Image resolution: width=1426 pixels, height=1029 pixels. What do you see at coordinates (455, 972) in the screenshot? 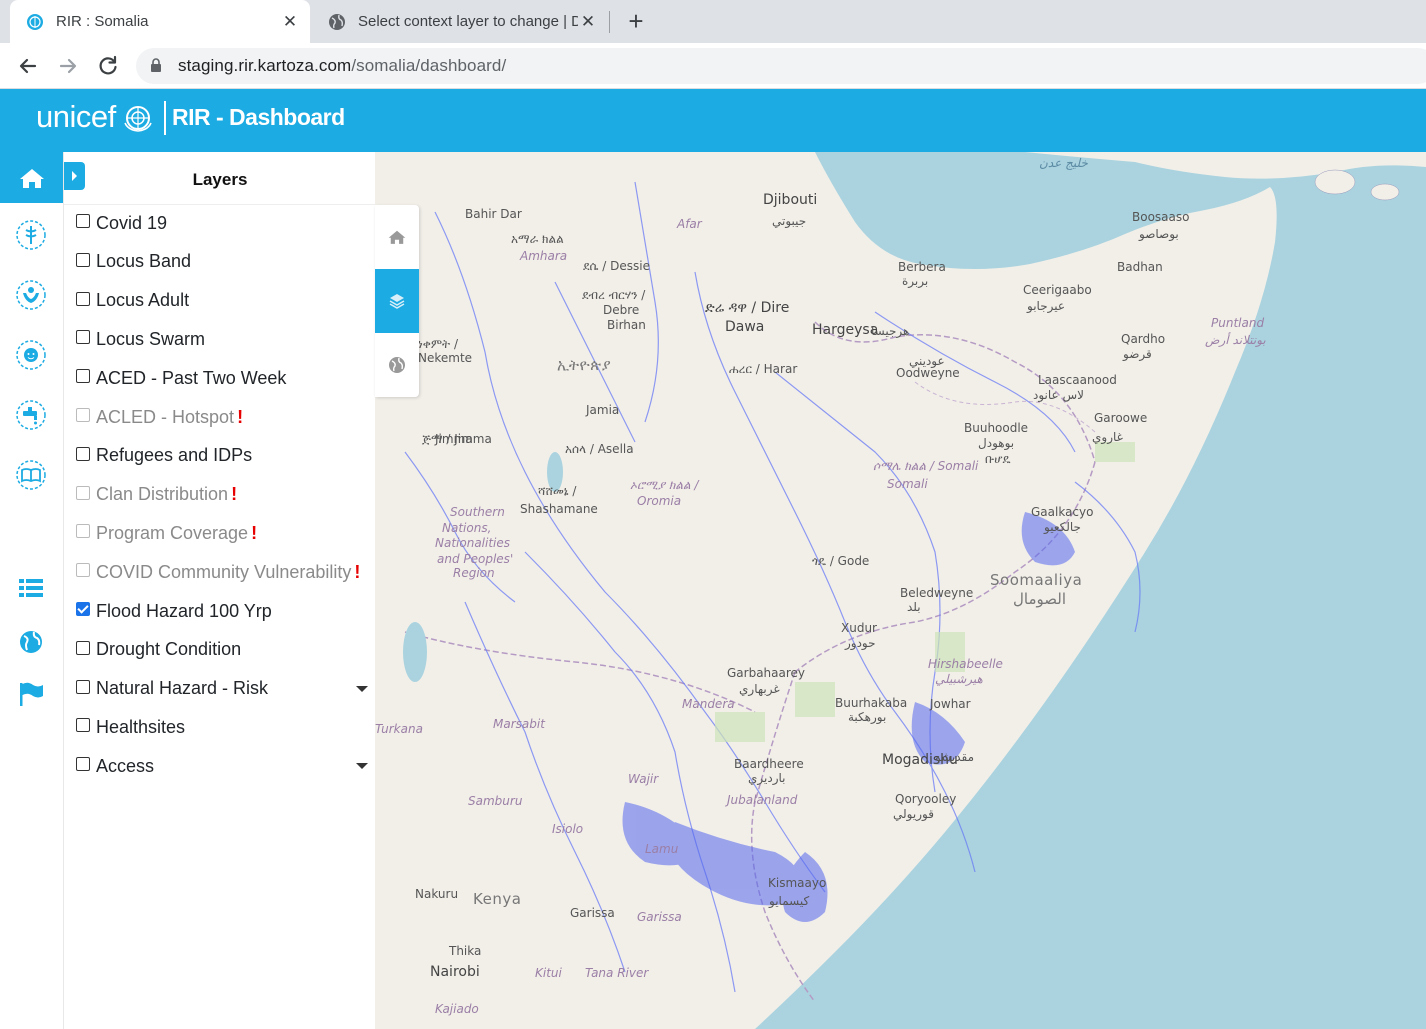
I see `map-place-label: Nairobi` at bounding box center [455, 972].